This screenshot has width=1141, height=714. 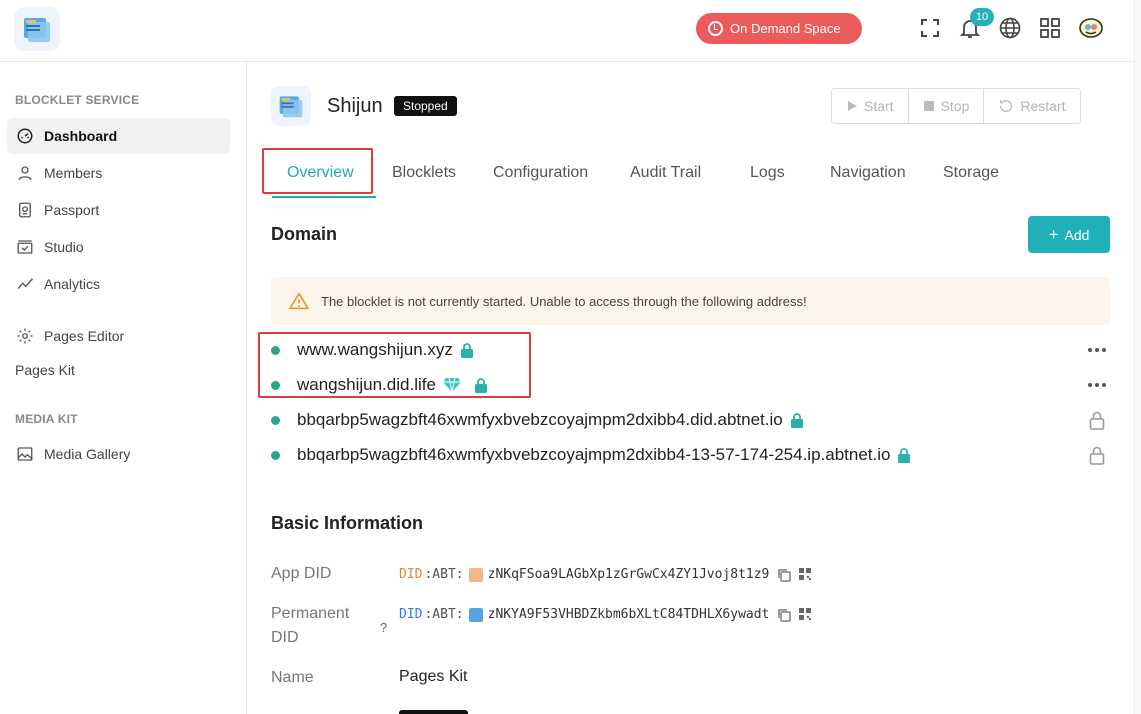 What do you see at coordinates (424, 173) in the screenshot?
I see `tab-blocklets: Blocklets` at bounding box center [424, 173].